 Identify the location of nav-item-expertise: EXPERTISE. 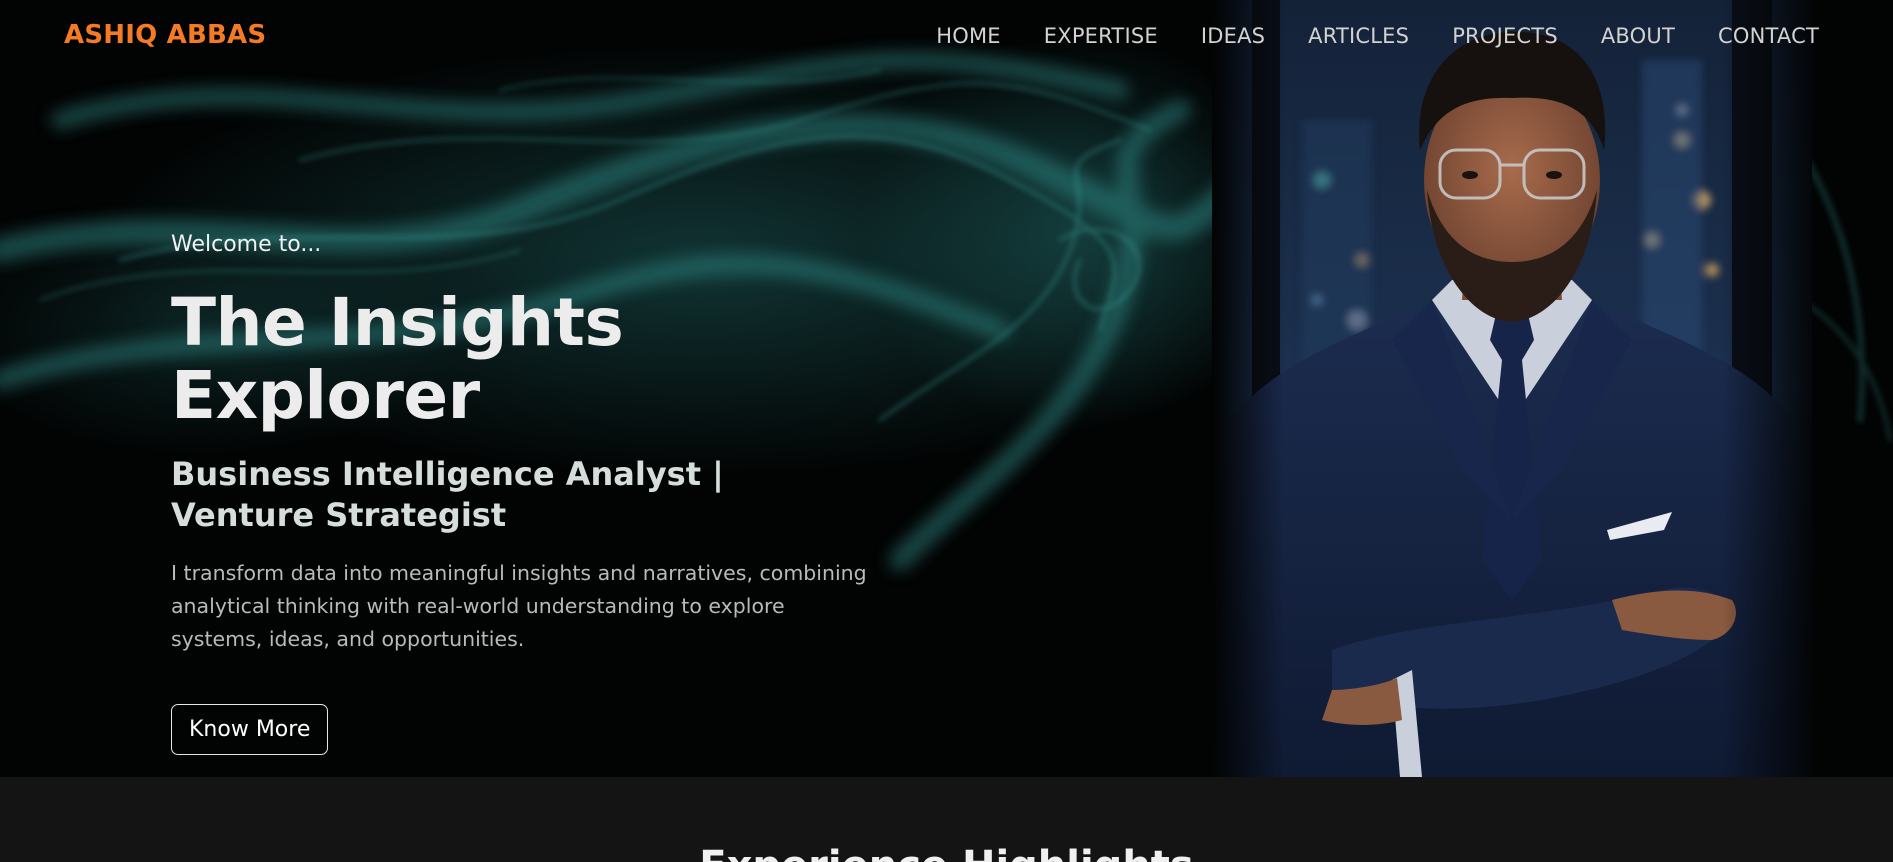
(1101, 36).